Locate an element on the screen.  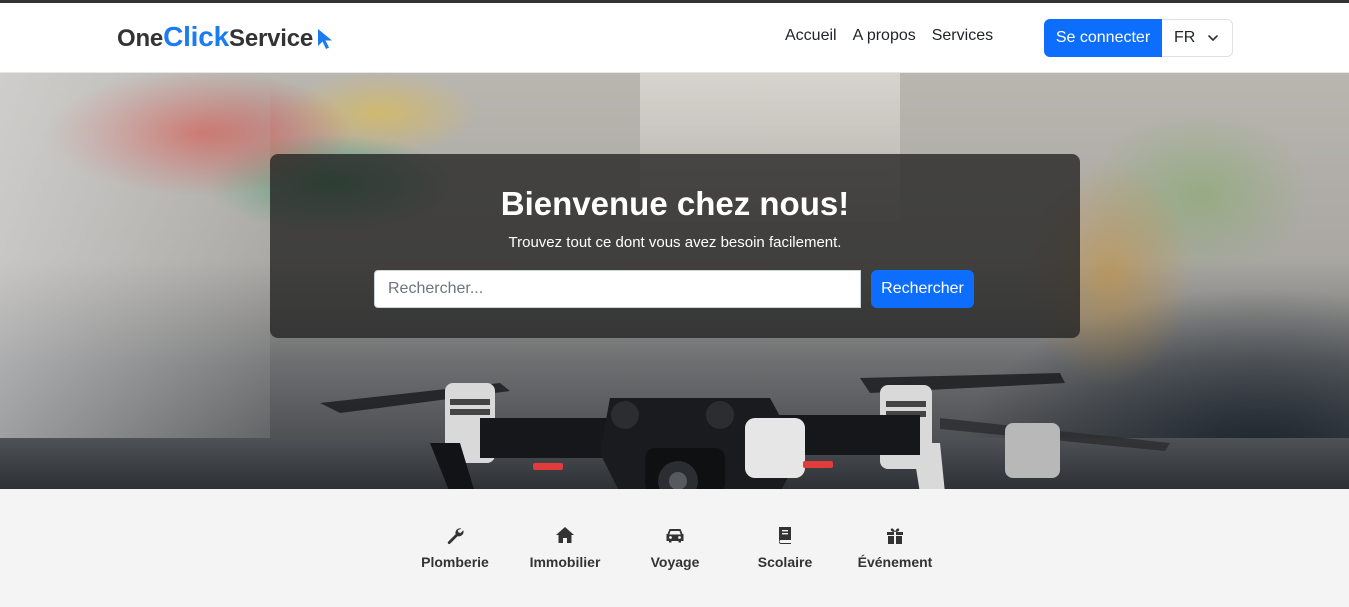
chevron-down-icon is located at coordinates (1213, 38).